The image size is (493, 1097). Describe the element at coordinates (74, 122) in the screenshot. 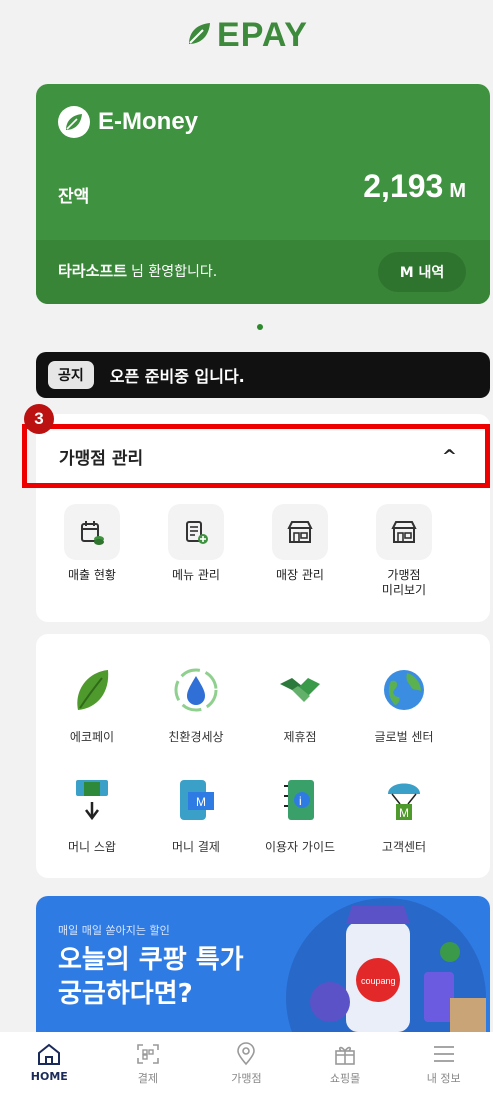

I see `emoney-leaf-icon` at that location.